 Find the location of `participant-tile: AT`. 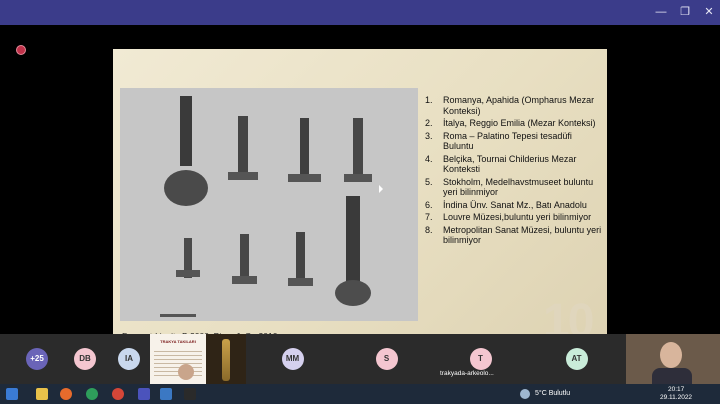

participant-tile: AT is located at coordinates (576, 359).